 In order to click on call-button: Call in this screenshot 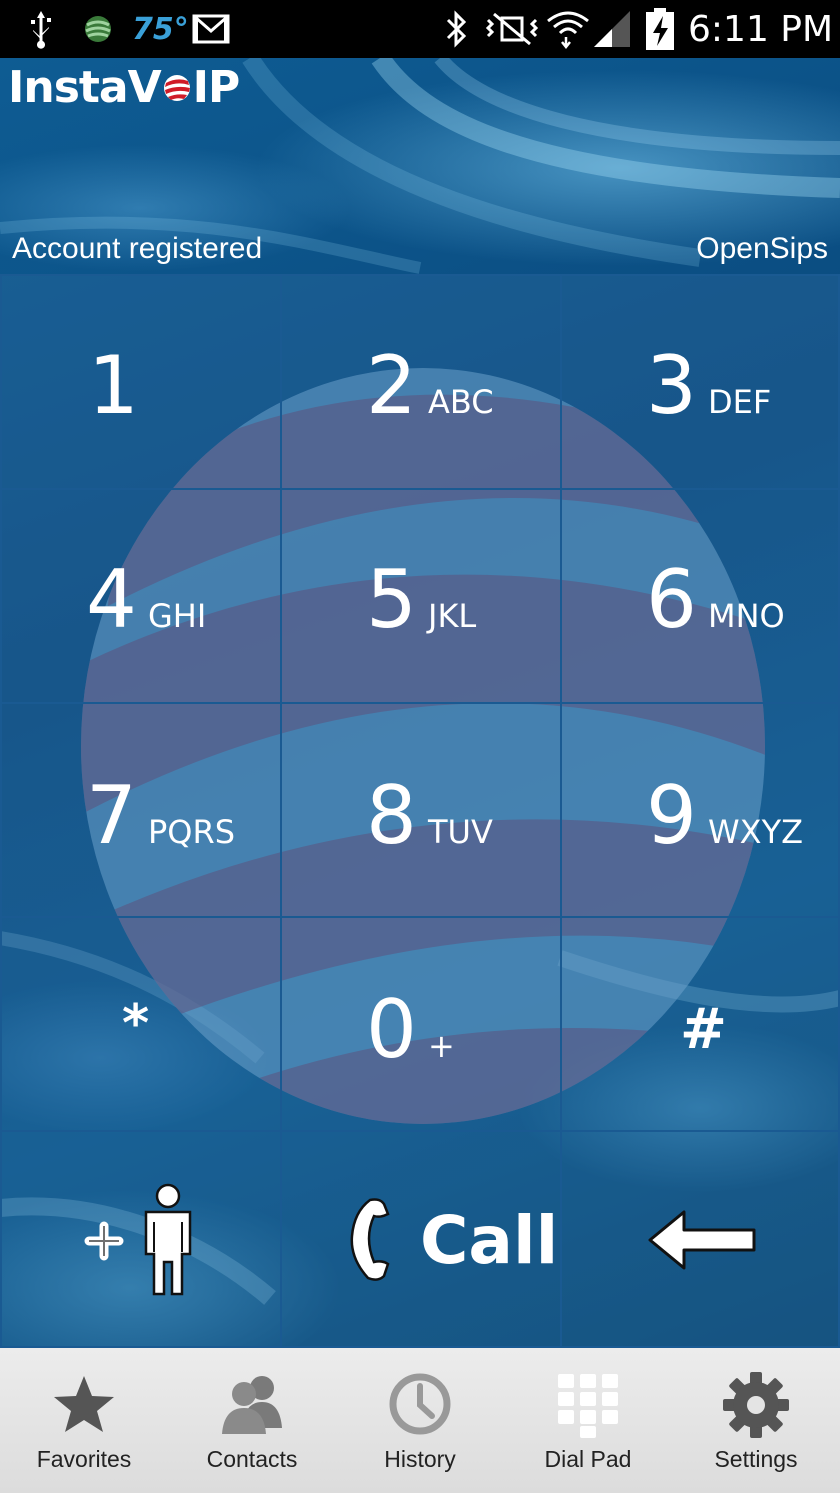, I will do `click(421, 1239)`.